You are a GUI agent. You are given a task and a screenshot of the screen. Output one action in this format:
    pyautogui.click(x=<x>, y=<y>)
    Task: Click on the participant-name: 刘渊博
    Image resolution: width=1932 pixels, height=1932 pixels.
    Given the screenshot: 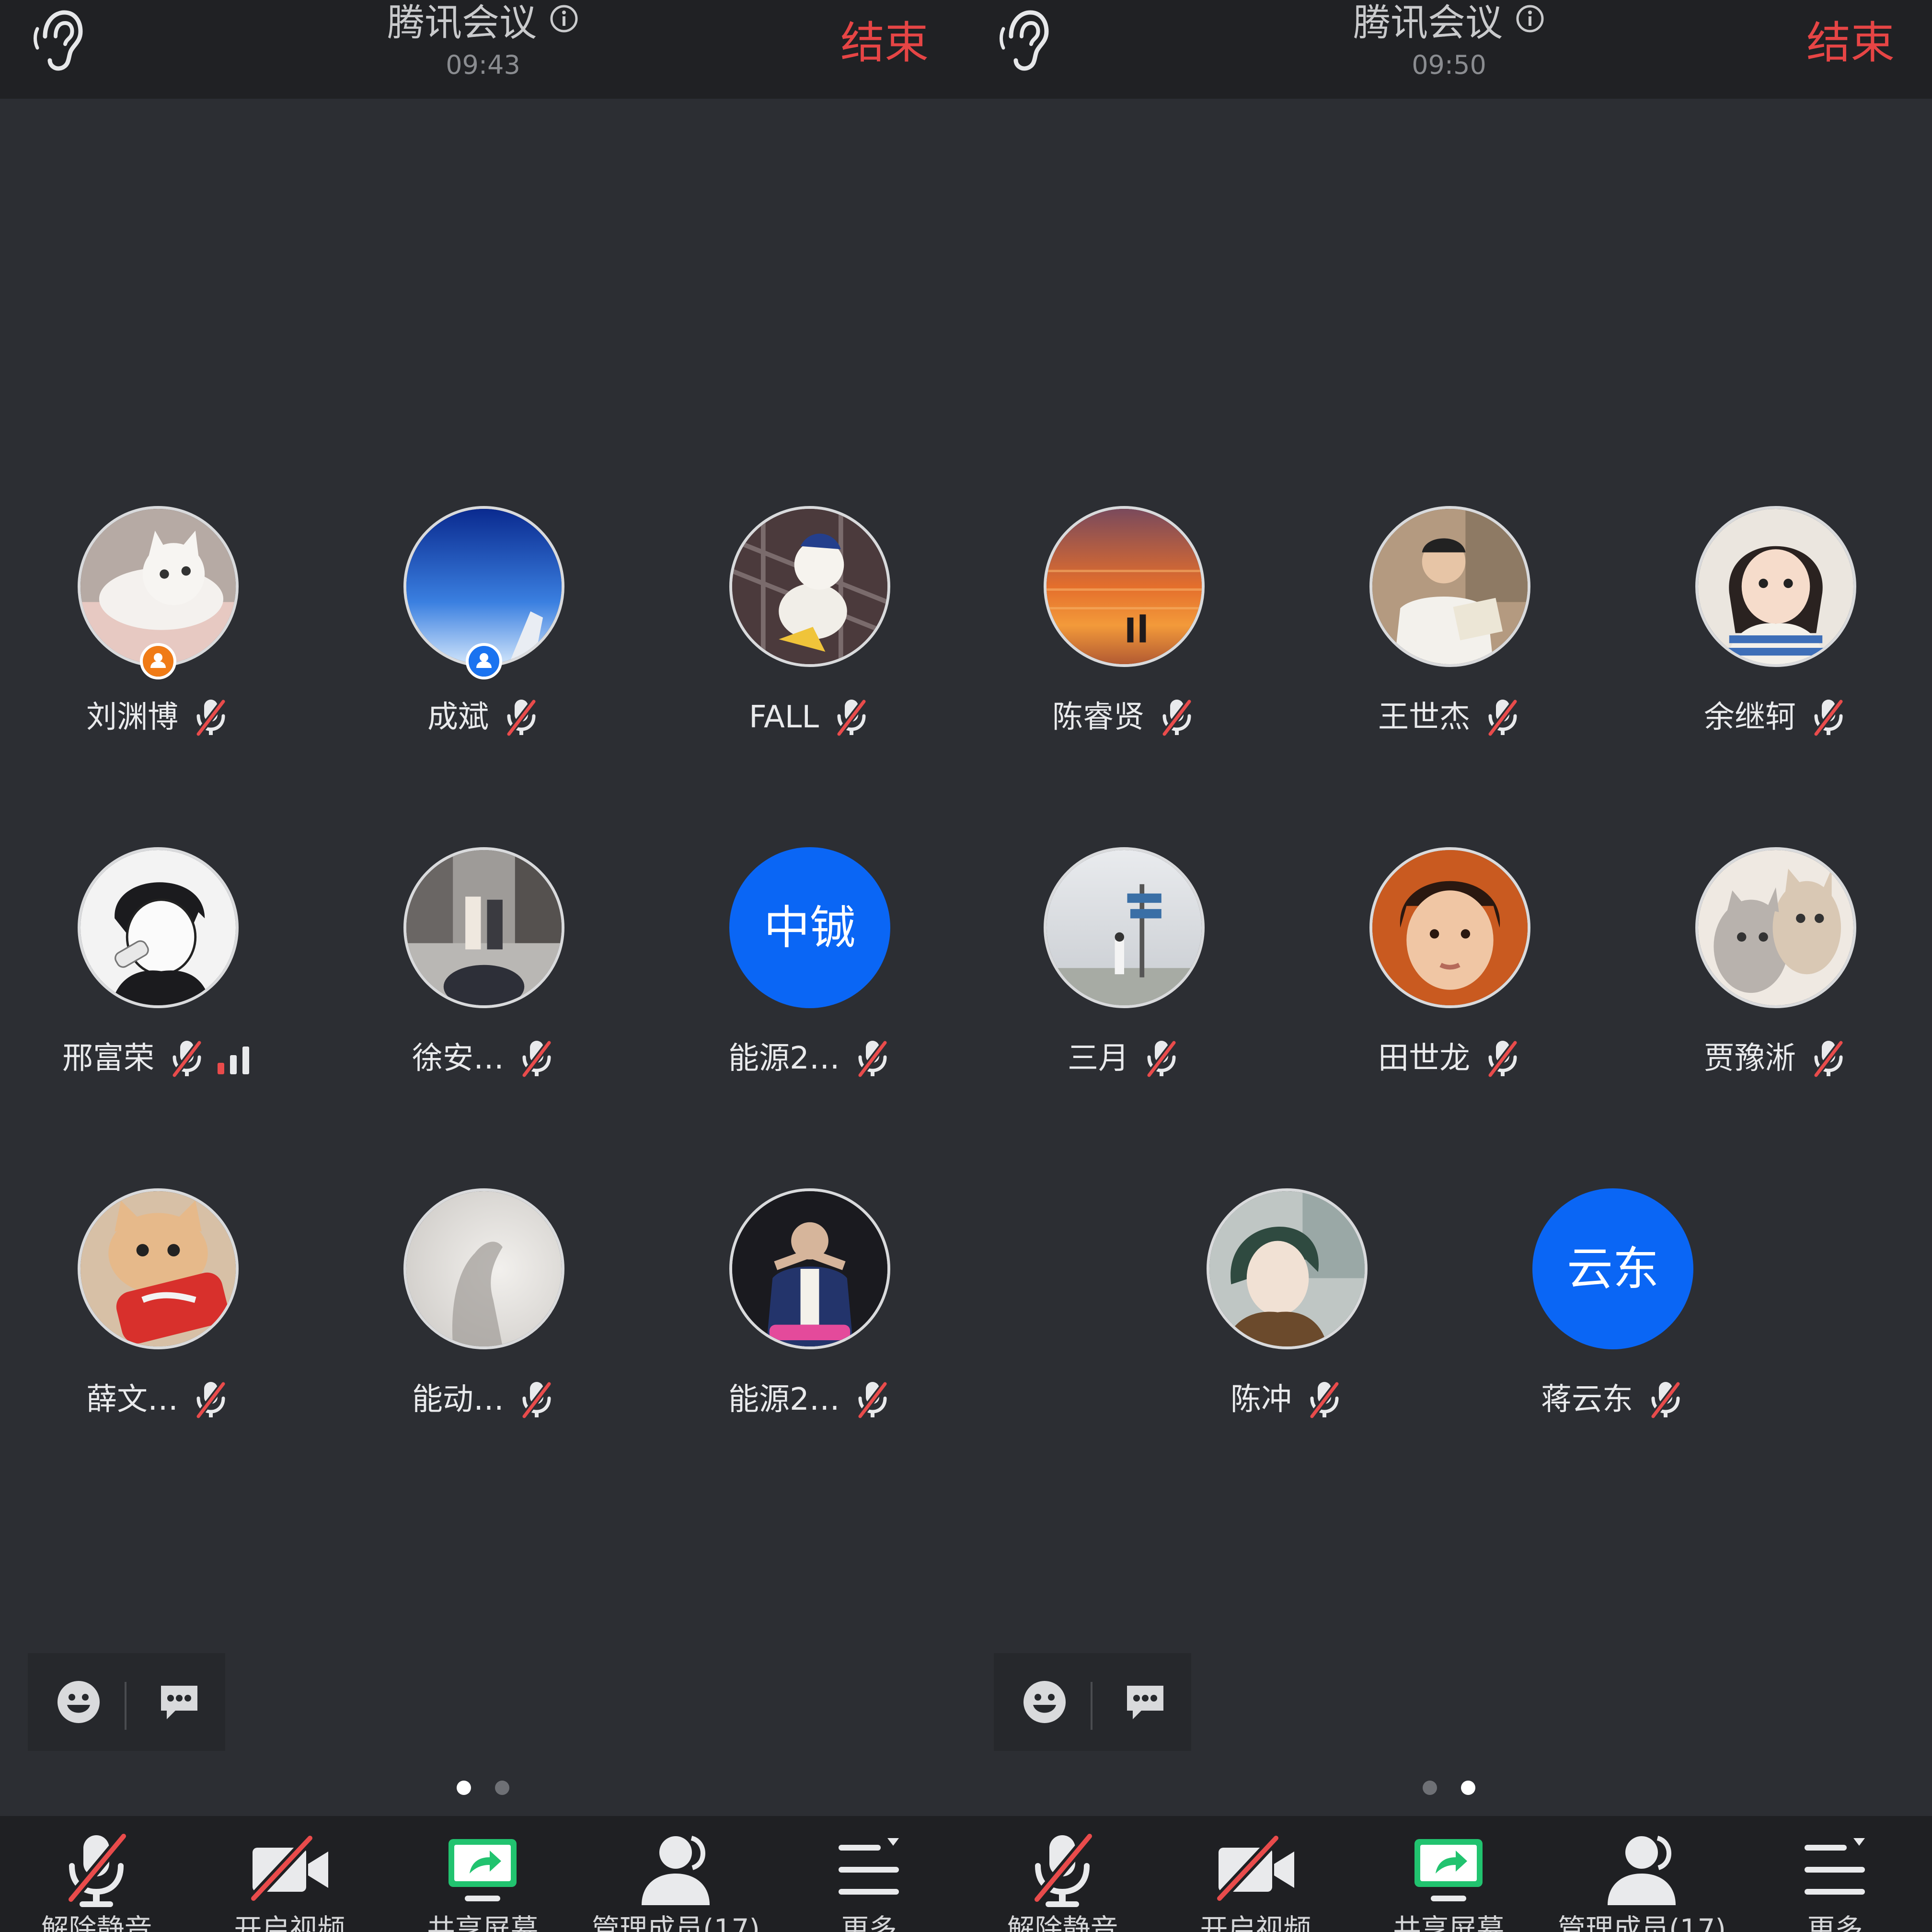 What is the action you would take?
    pyautogui.click(x=132, y=717)
    